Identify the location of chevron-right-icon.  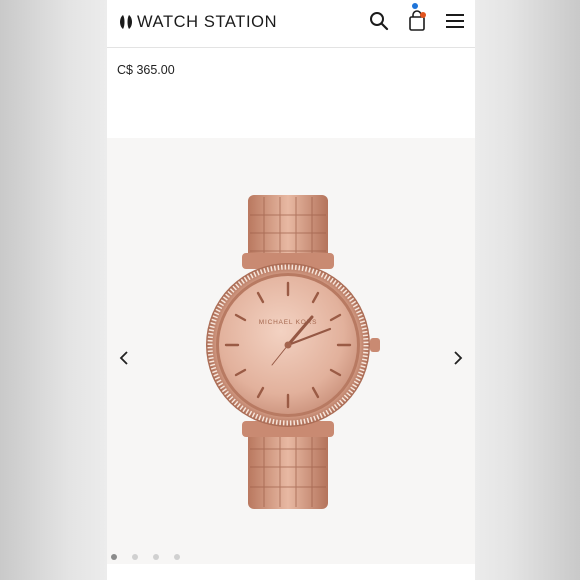
(458, 358).